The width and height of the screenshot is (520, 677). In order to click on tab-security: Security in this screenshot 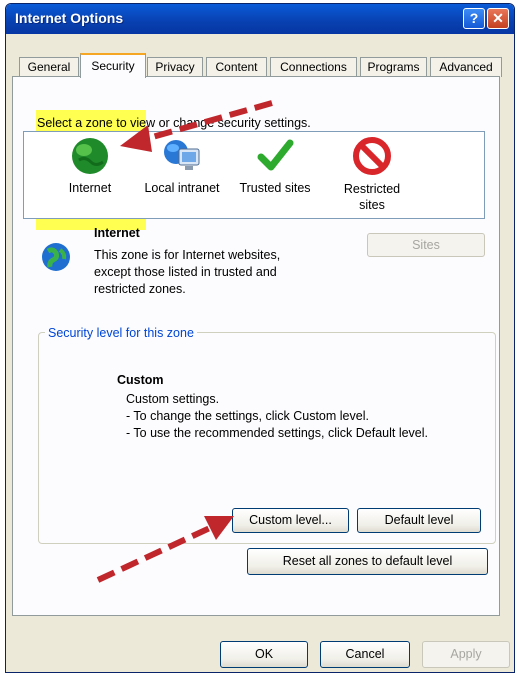, I will do `click(113, 65)`.